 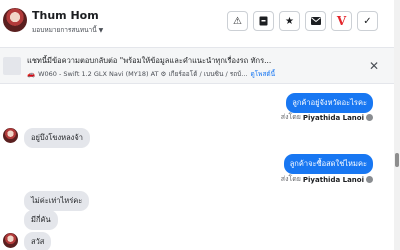 I want to click on brand-v-icon: V, so click(x=341, y=21).